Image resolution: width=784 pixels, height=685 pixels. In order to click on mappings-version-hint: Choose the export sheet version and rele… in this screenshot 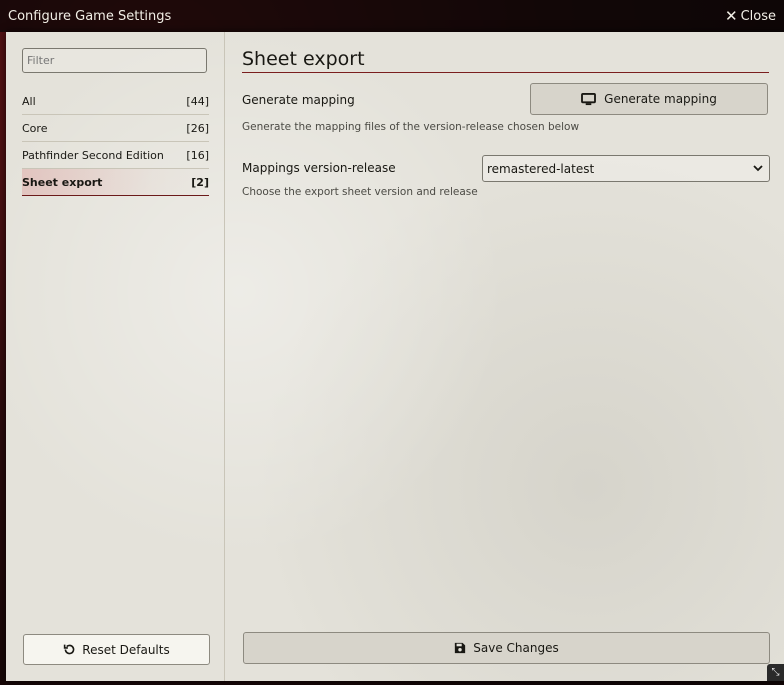, I will do `click(360, 192)`.